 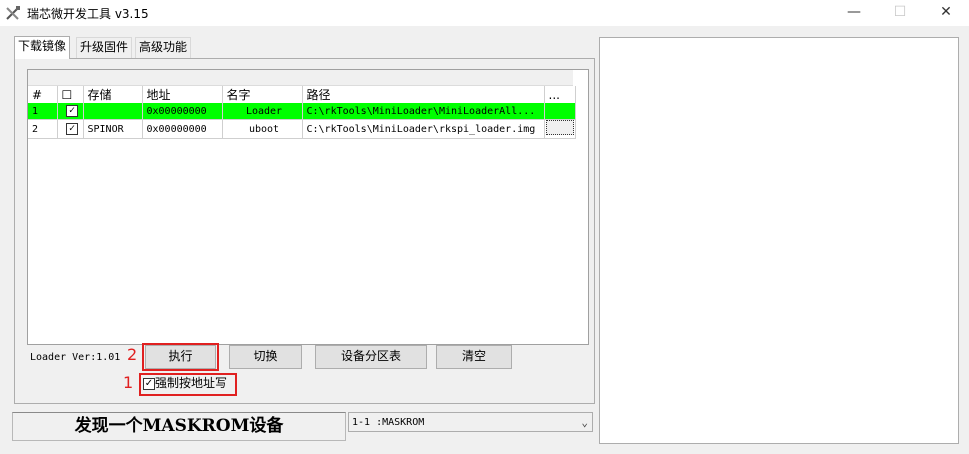 I want to click on switch-button: 切换, so click(x=265, y=357).